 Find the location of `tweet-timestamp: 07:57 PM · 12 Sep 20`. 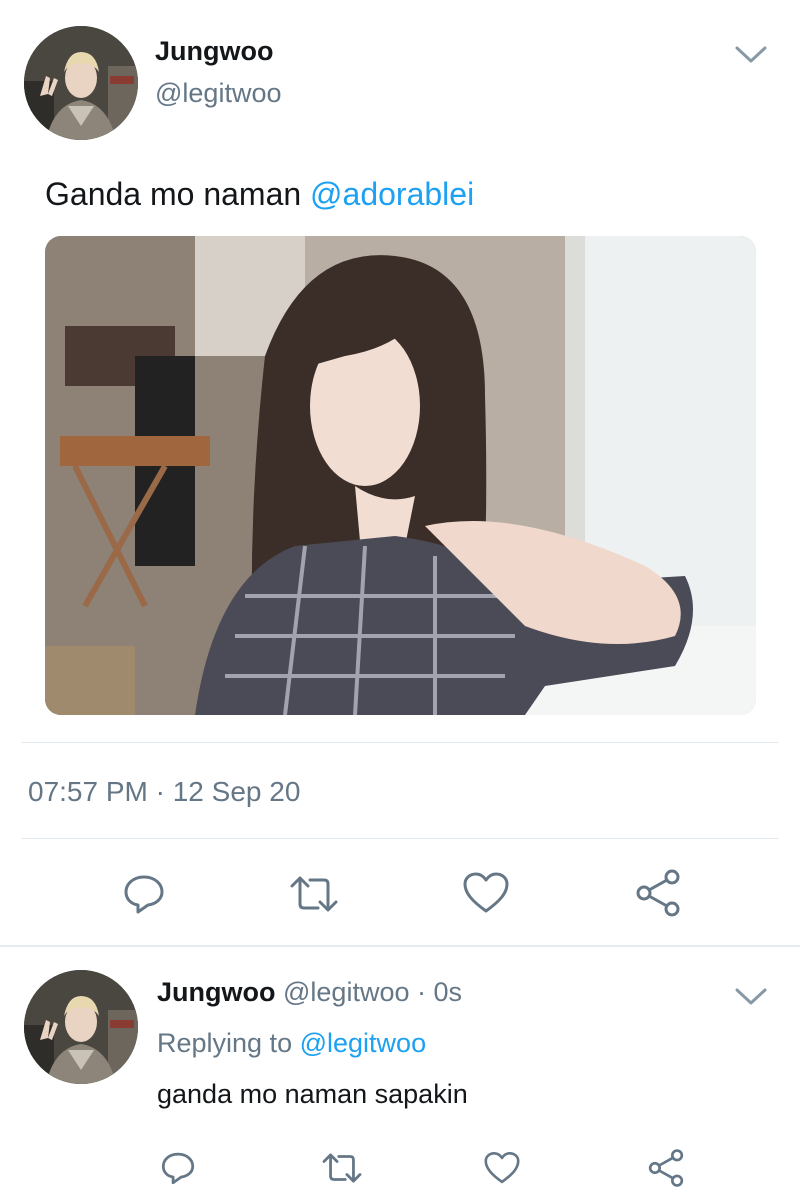

tweet-timestamp: 07:57 PM · 12 Sep 20 is located at coordinates (164, 792).